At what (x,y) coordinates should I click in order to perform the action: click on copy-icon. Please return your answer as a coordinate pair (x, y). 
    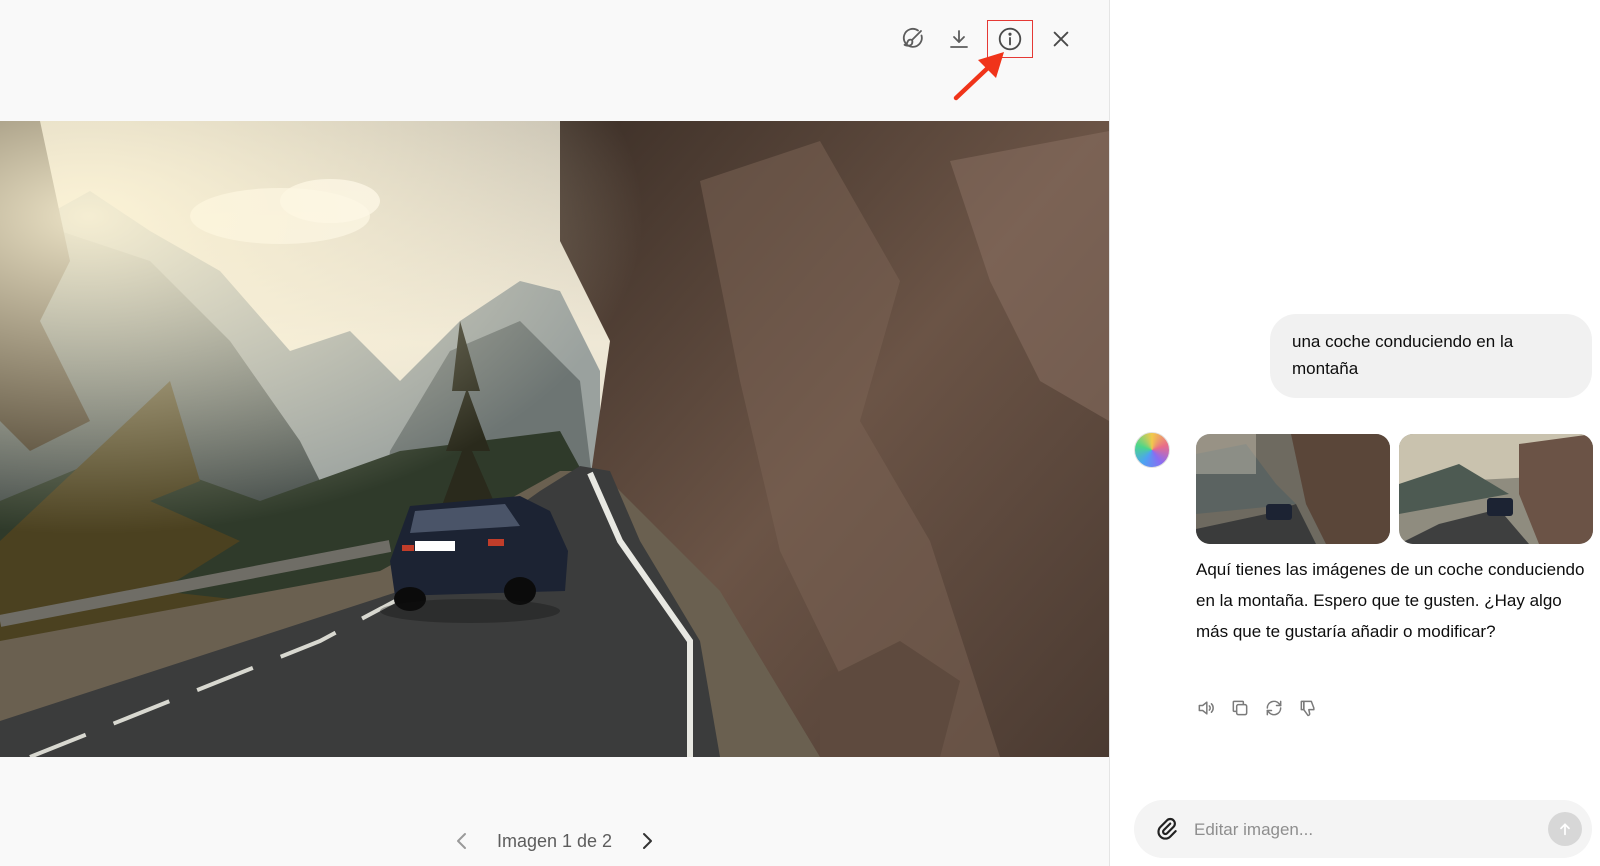
    Looking at the image, I should click on (1240, 708).